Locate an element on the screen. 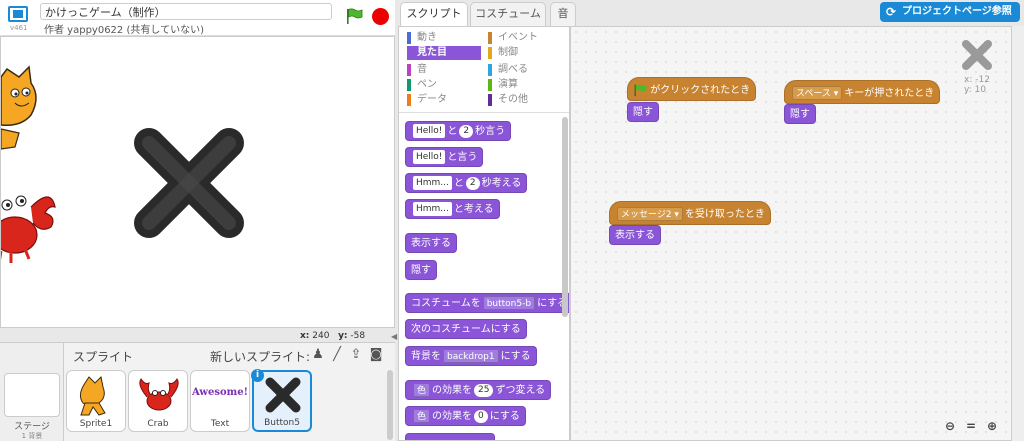 This screenshot has width=1024, height=441. sprite-tile-crab: Crab is located at coordinates (158, 401).